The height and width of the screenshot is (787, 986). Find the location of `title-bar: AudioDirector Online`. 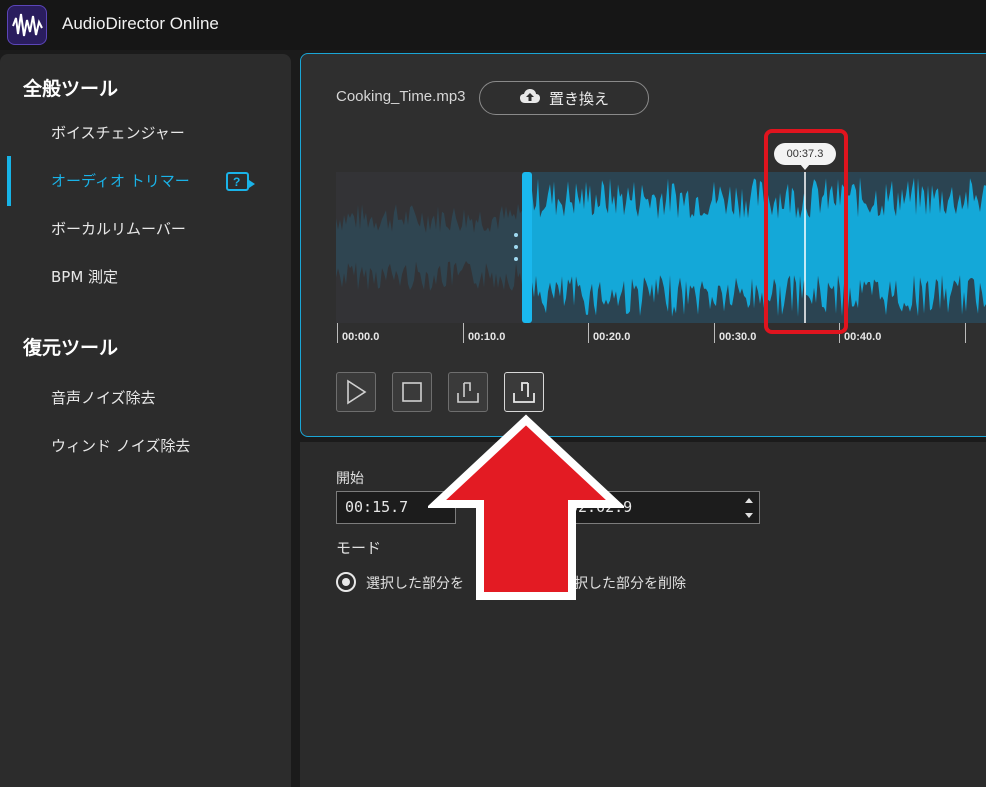

title-bar: AudioDirector Online is located at coordinates (493, 25).